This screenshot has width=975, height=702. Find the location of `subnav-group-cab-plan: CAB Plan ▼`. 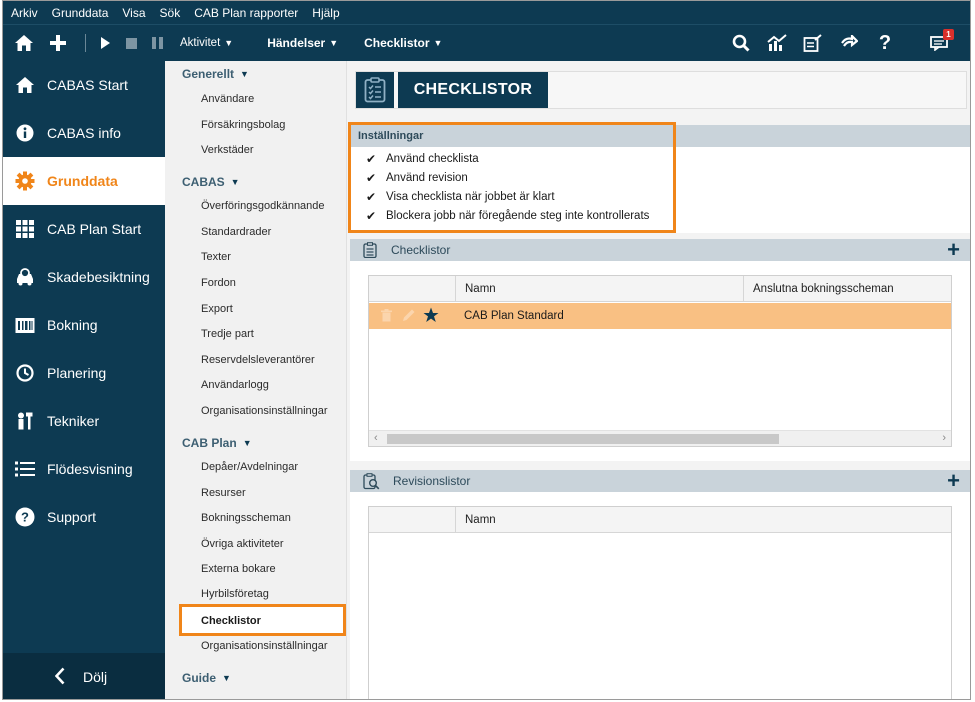

subnav-group-cab-plan: CAB Plan ▼ is located at coordinates (217, 443).